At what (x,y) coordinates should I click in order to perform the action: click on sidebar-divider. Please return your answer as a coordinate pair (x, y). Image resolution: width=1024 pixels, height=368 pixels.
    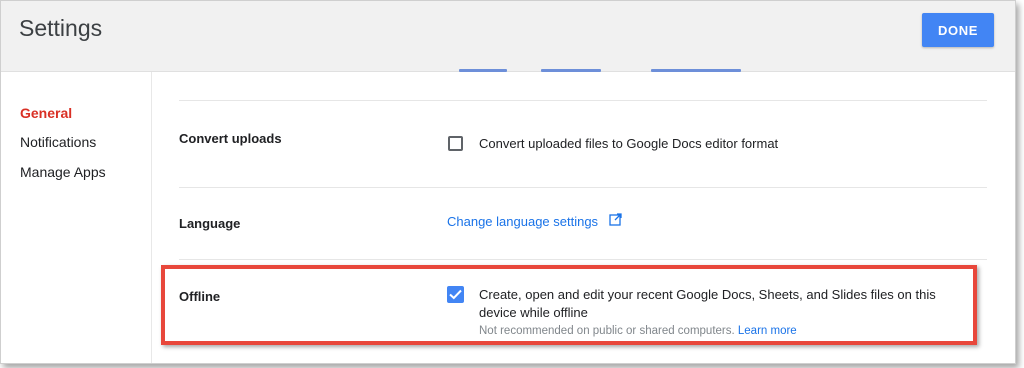
    Looking at the image, I should click on (151, 217).